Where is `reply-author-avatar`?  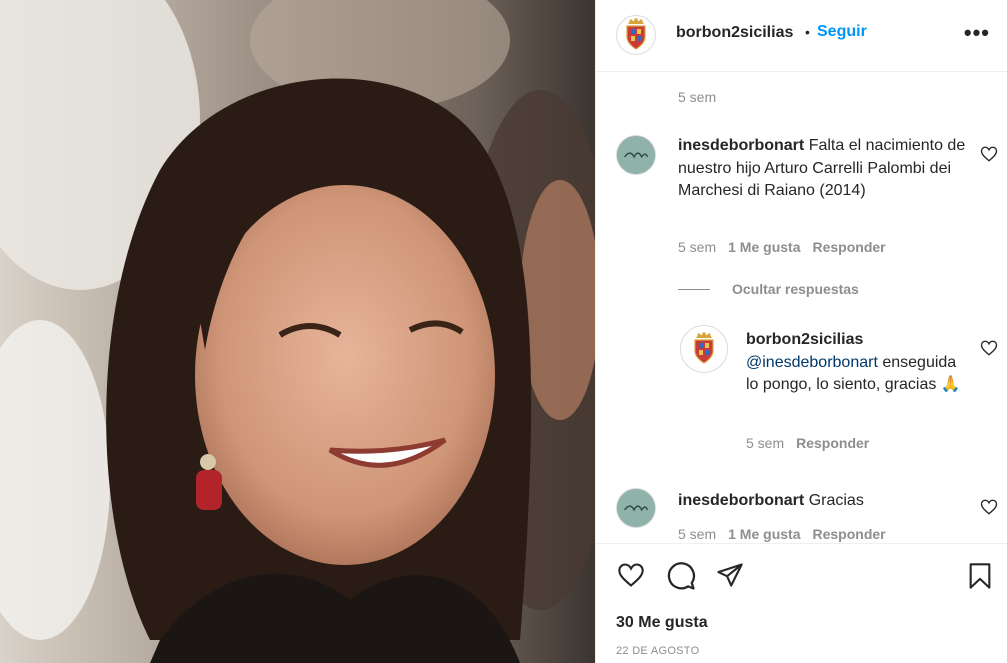 reply-author-avatar is located at coordinates (704, 349).